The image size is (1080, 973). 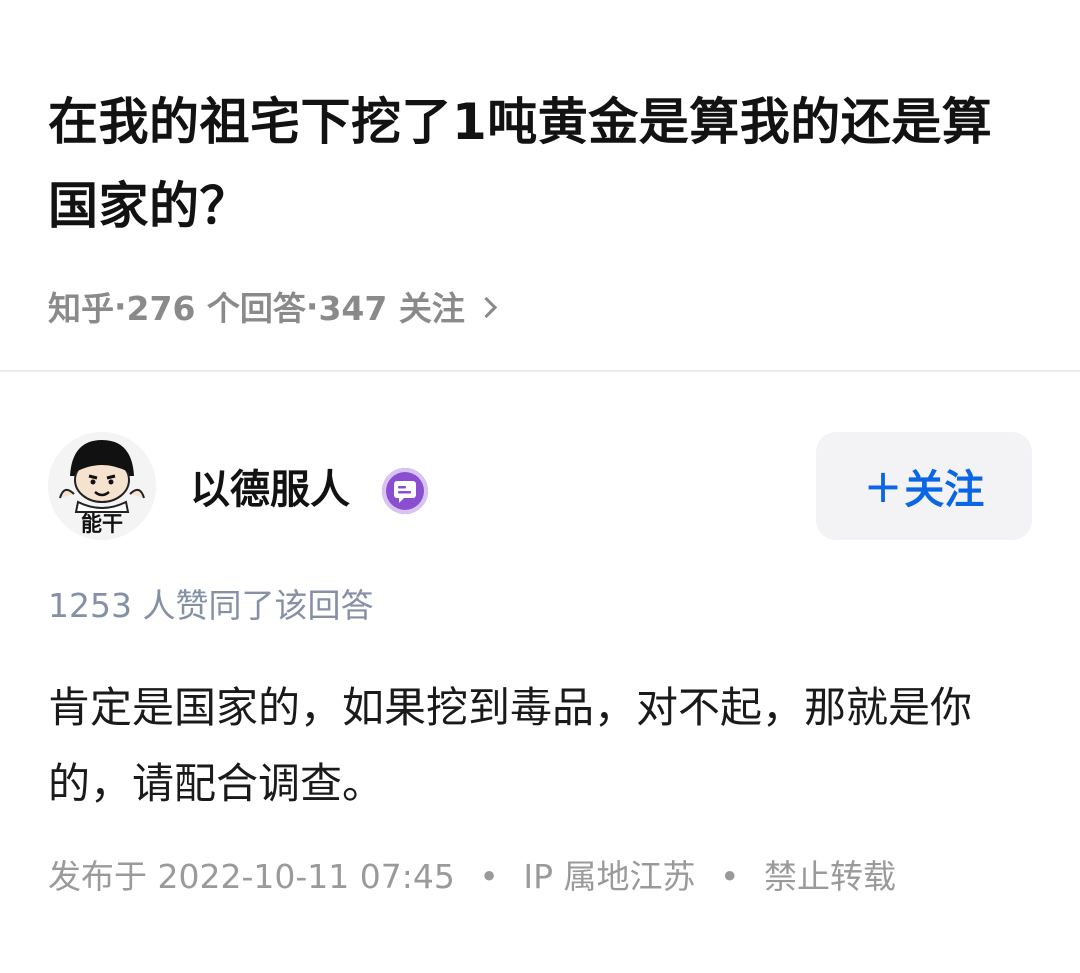 I want to click on ip-location: IP 属地江苏, so click(x=609, y=876).